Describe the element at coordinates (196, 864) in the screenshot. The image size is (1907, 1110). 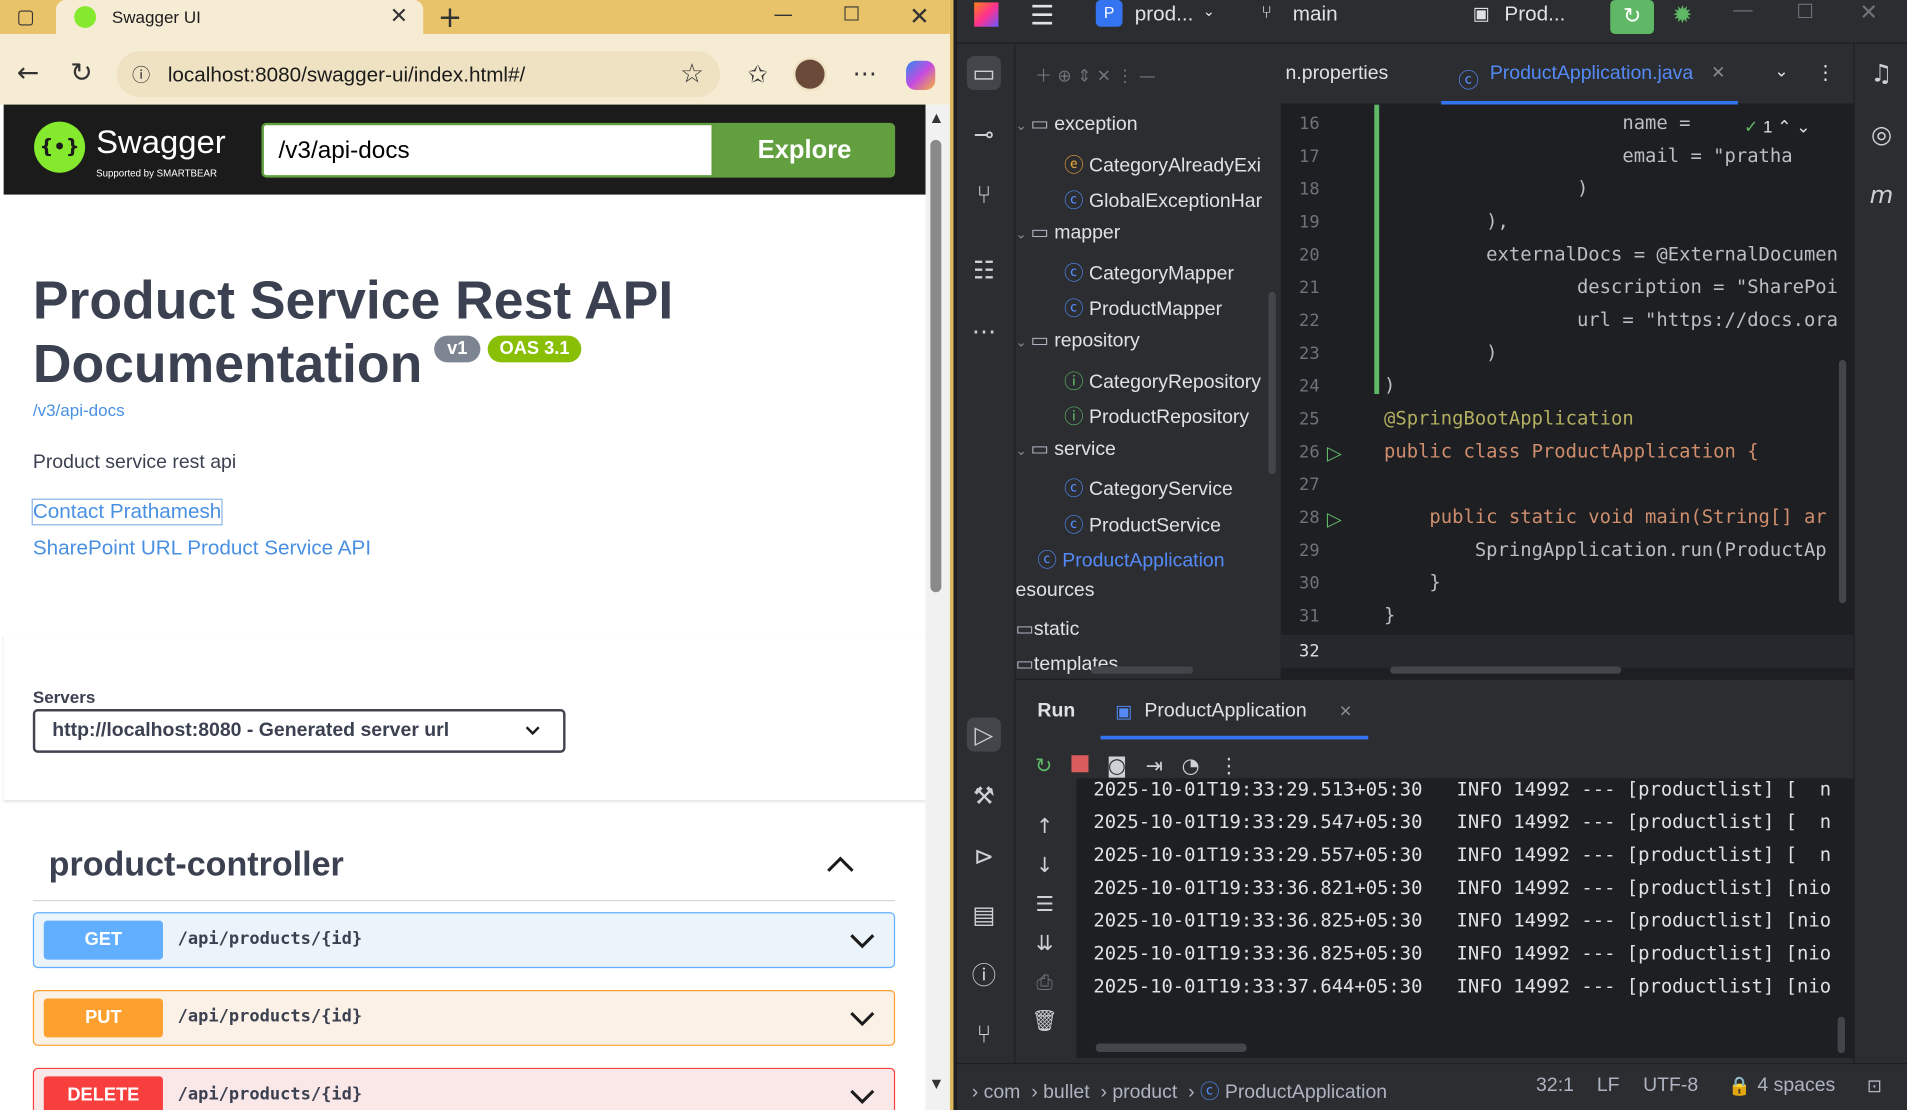
I see `controller-title: product-controller` at that location.